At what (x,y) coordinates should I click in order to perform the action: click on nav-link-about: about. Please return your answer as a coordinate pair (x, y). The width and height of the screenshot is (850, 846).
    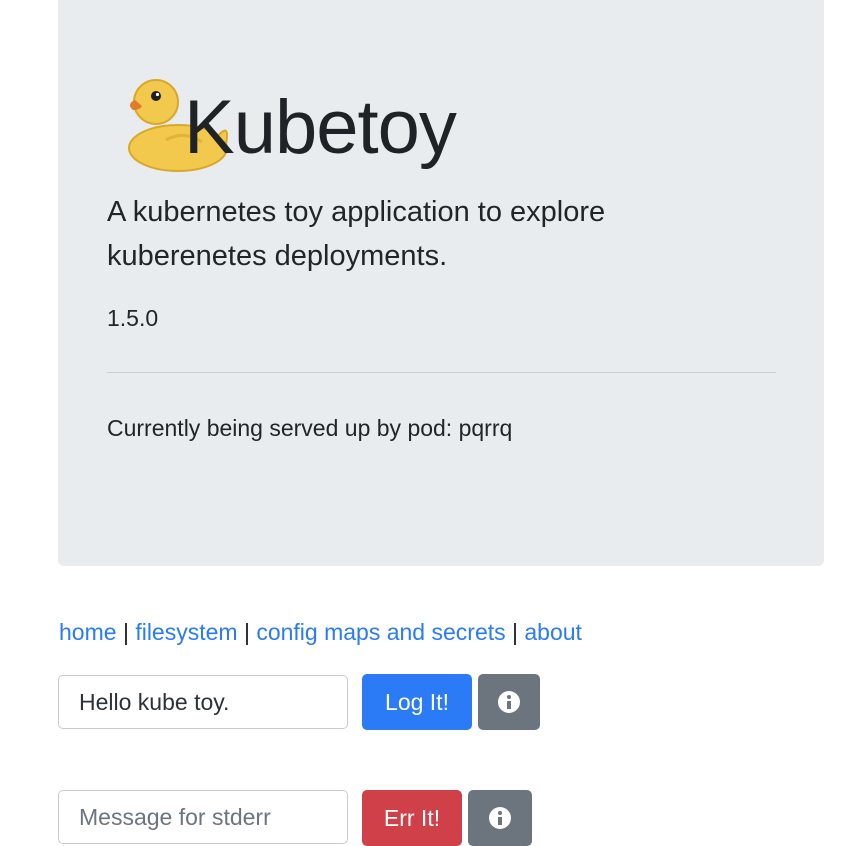
    Looking at the image, I should click on (553, 632).